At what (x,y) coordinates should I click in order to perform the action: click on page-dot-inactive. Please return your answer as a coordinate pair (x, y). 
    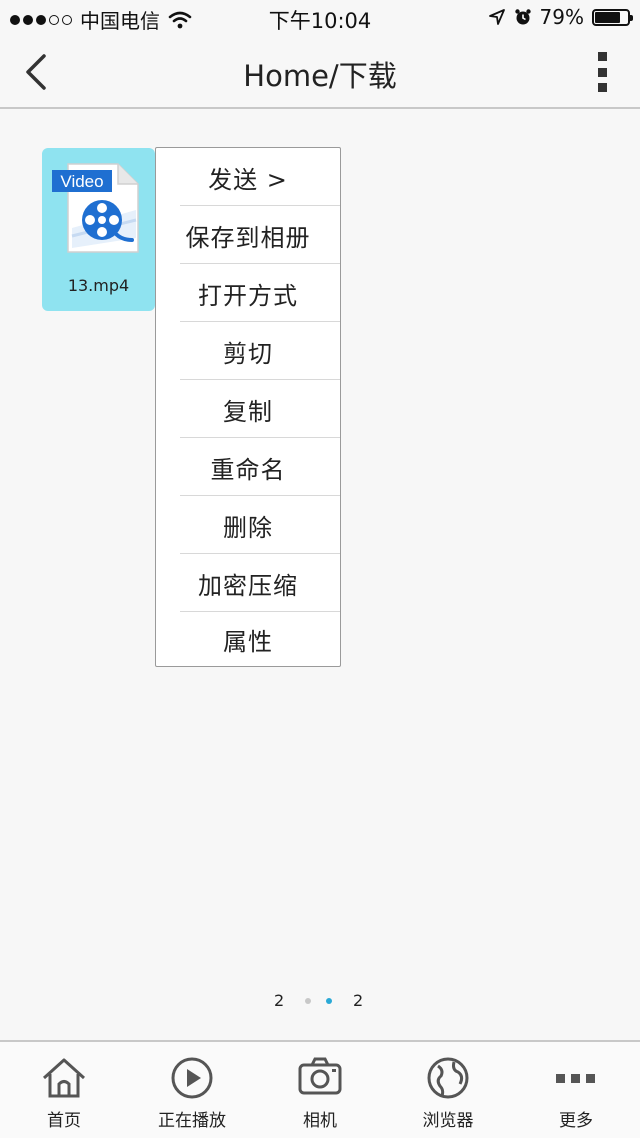
    Looking at the image, I should click on (308, 1001).